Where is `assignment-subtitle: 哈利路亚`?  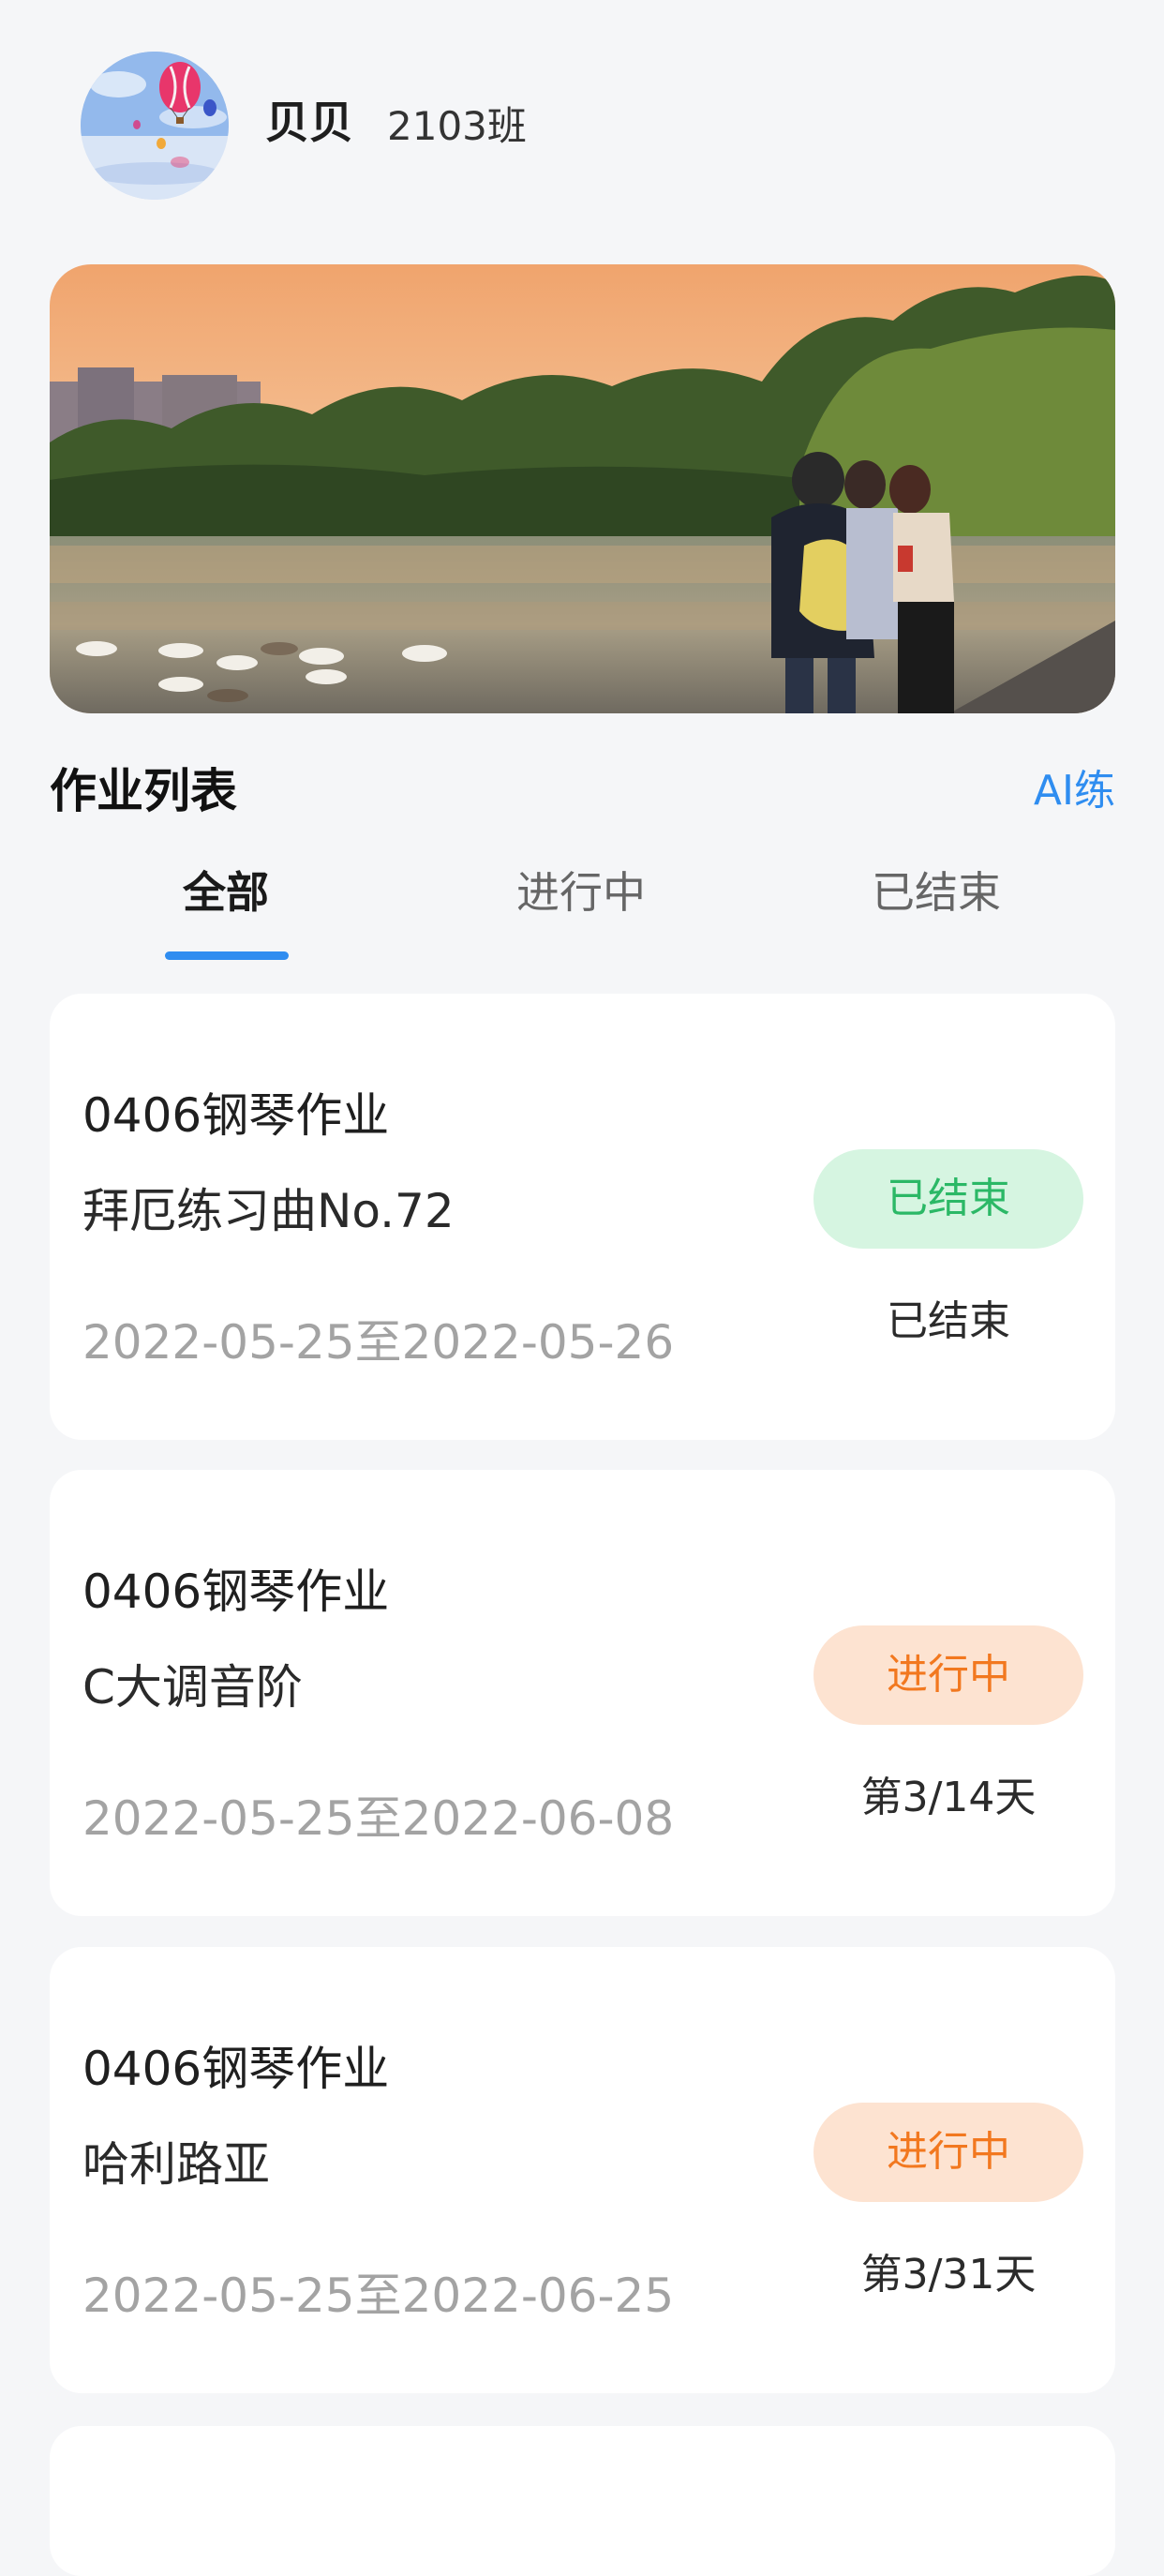 assignment-subtitle: 哈利路亚 is located at coordinates (176, 2164).